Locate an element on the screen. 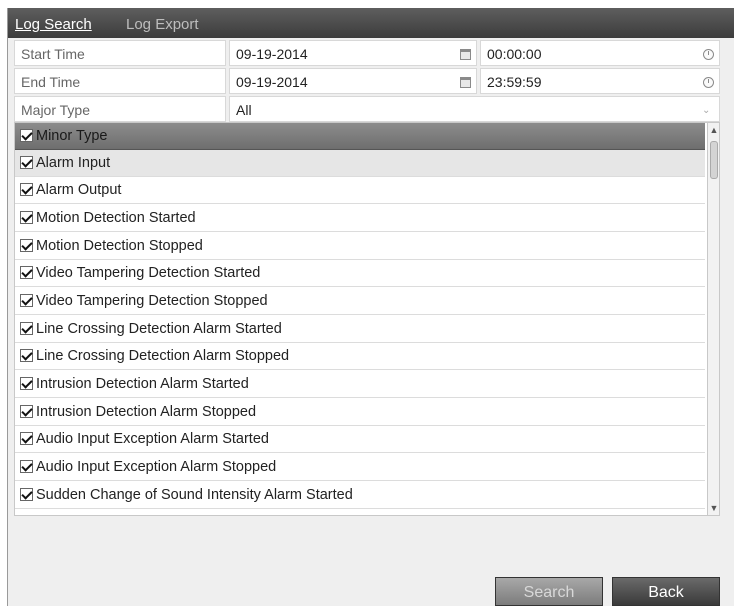 The height and width of the screenshot is (607, 734). major-type-label: Major Type is located at coordinates (120, 109).